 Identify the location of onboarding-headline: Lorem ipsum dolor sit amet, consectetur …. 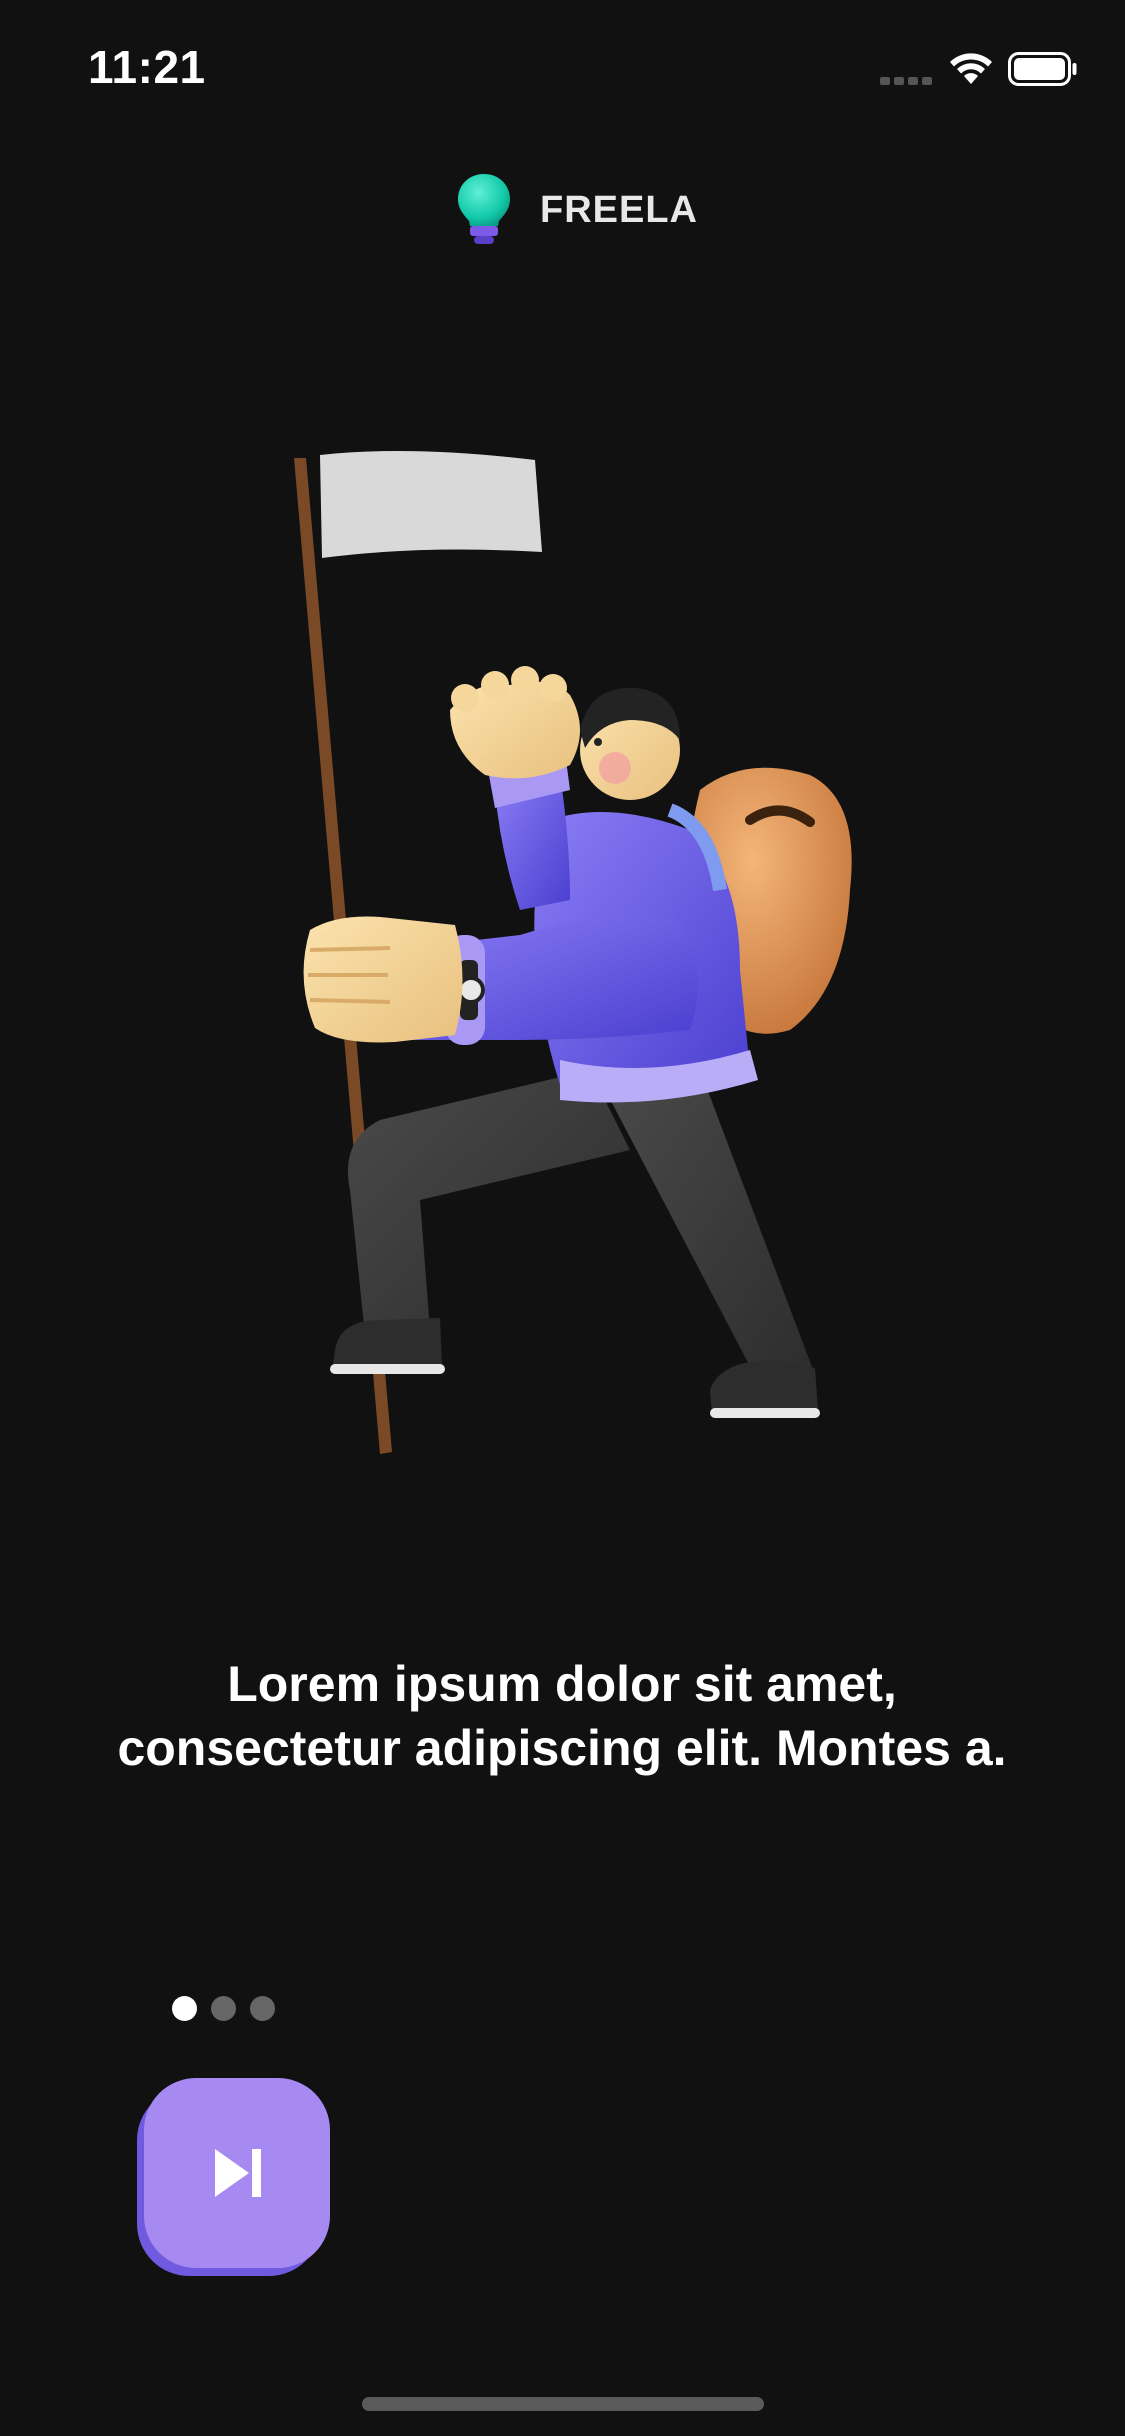
(562, 1716).